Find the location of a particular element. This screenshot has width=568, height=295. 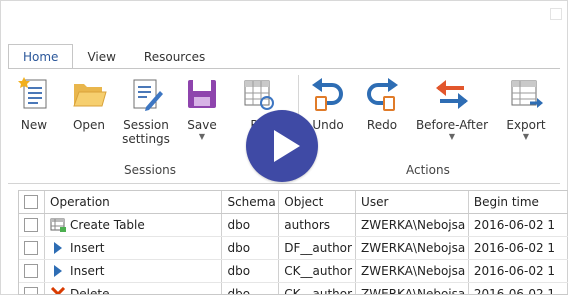

table-icon is located at coordinates (58, 225).